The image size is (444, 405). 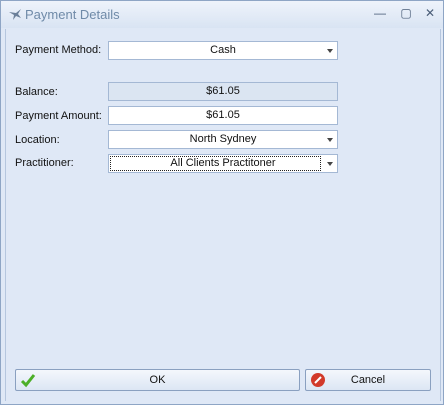 I want to click on app-bird-icon, so click(x=15, y=14).